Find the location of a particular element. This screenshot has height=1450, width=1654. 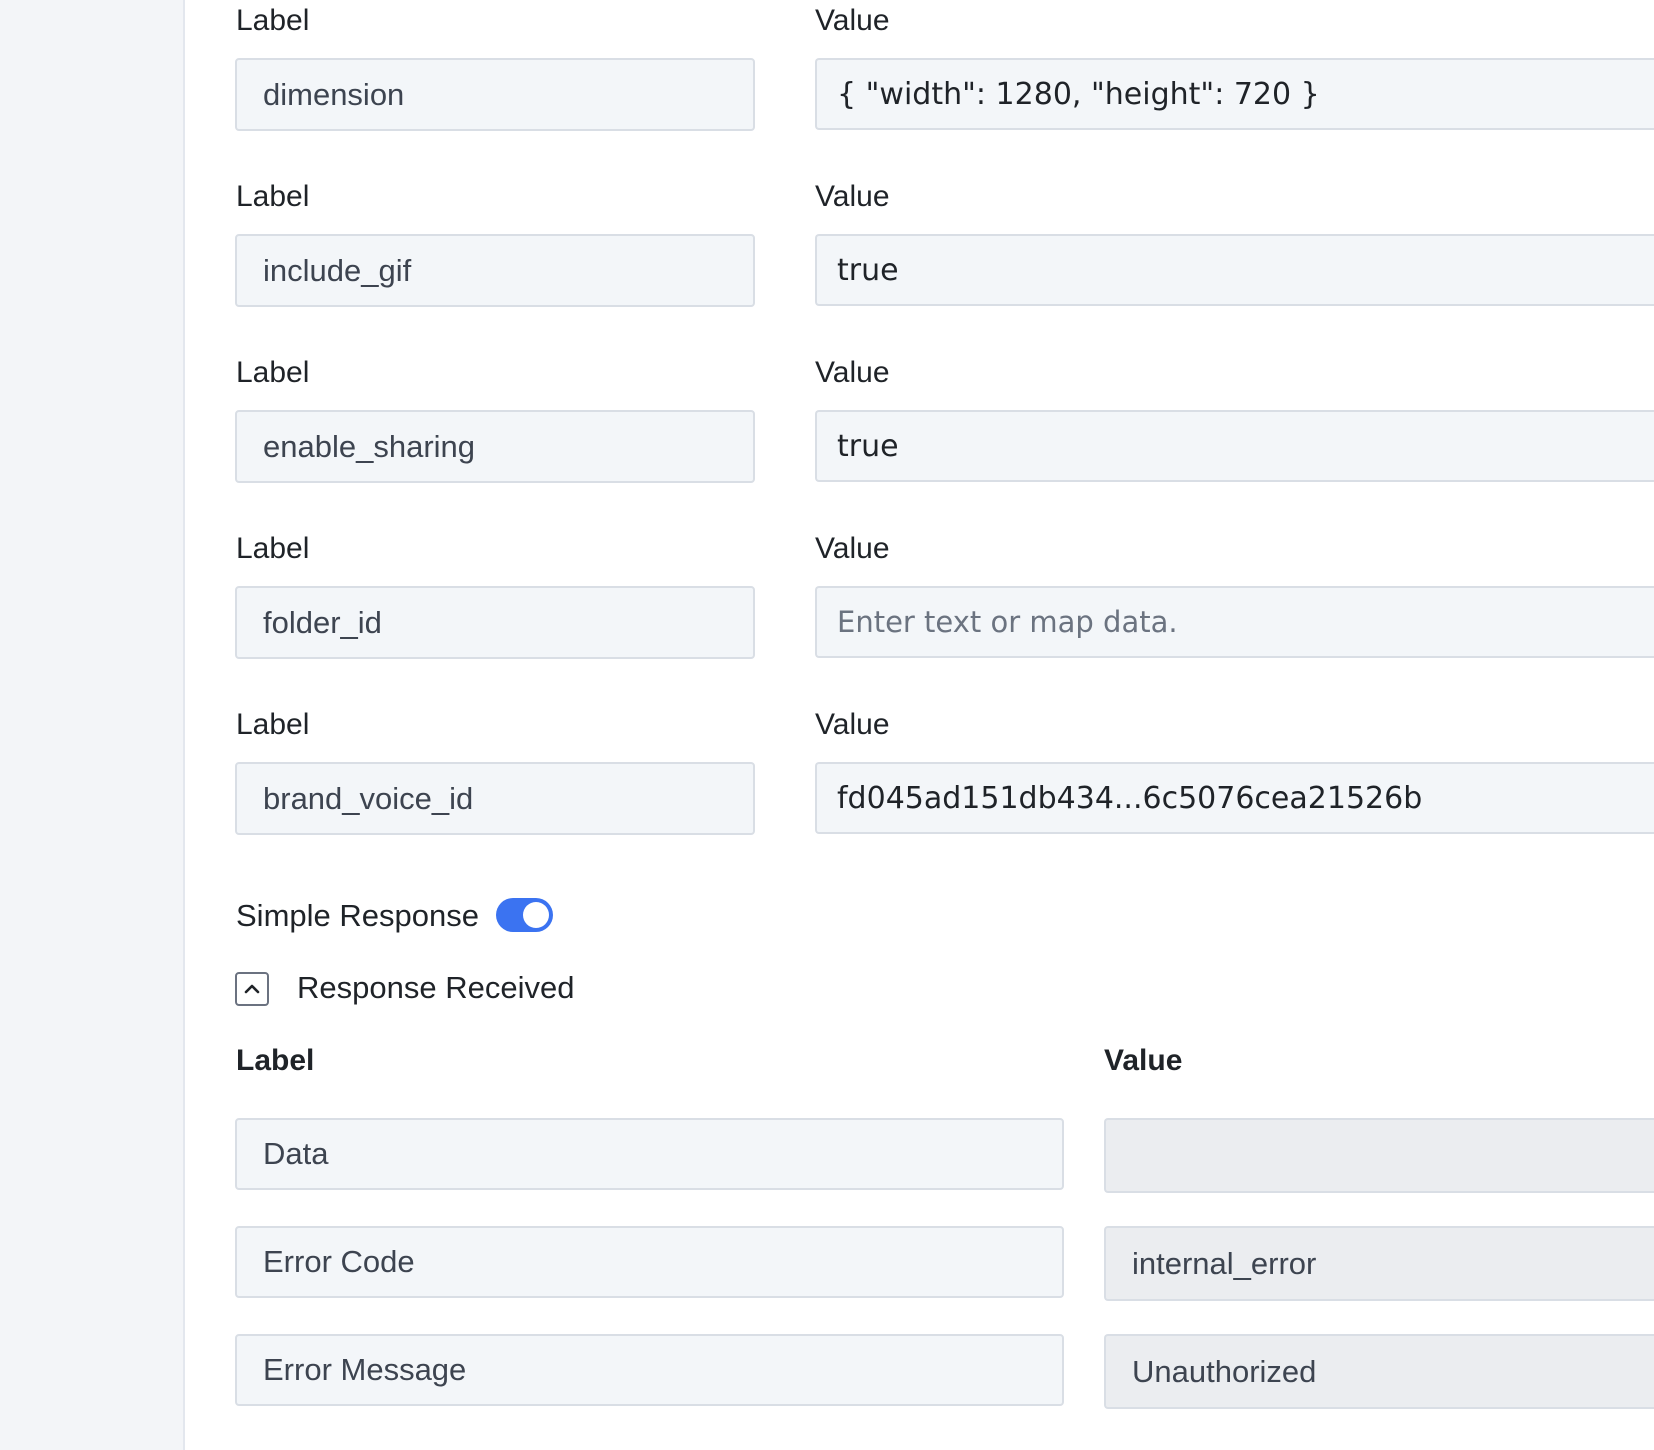

toggle-knob is located at coordinates (536, 915).